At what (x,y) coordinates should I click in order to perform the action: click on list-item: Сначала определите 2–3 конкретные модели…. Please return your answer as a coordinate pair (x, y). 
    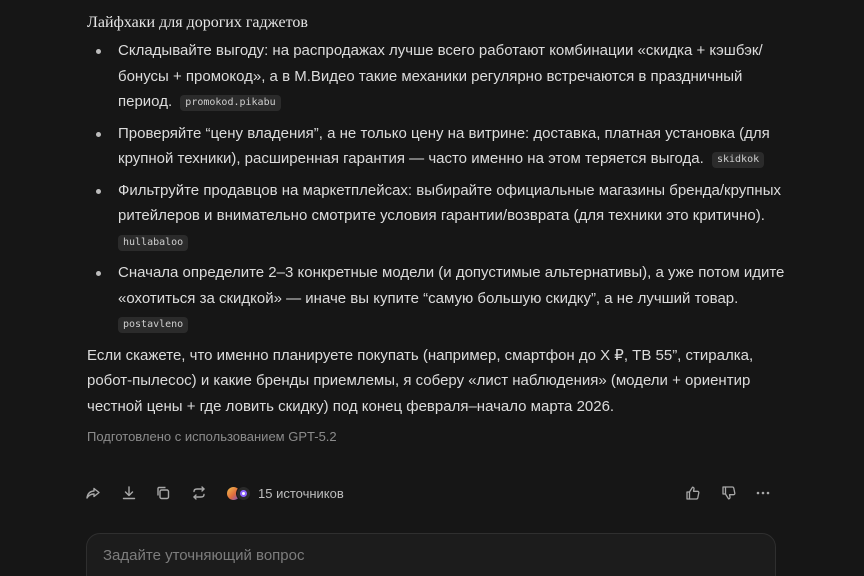
    Looking at the image, I should click on (437, 298).